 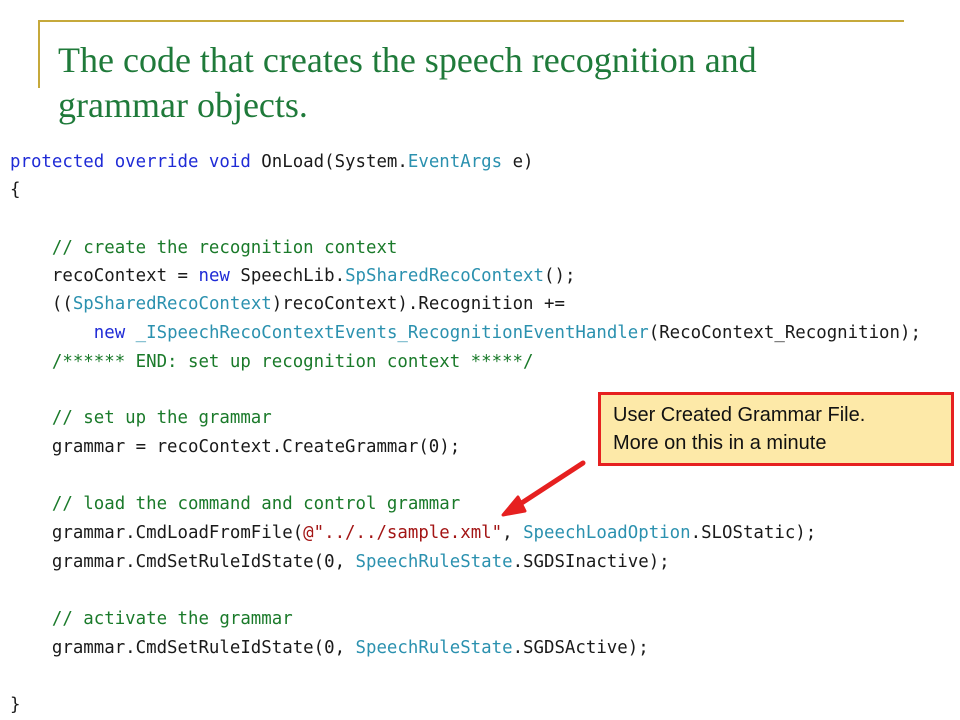 I want to click on title-rule-vertical, so click(x=39, y=54).